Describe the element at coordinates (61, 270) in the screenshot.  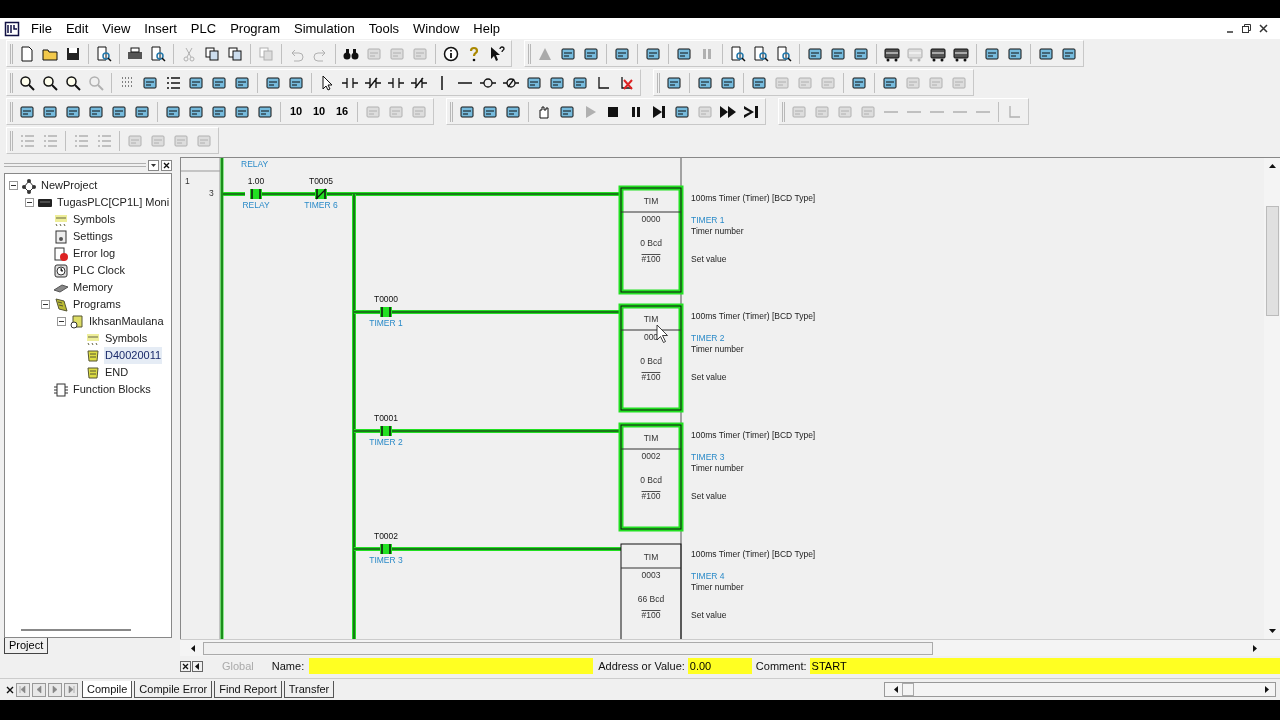
I see `clock-icon` at that location.